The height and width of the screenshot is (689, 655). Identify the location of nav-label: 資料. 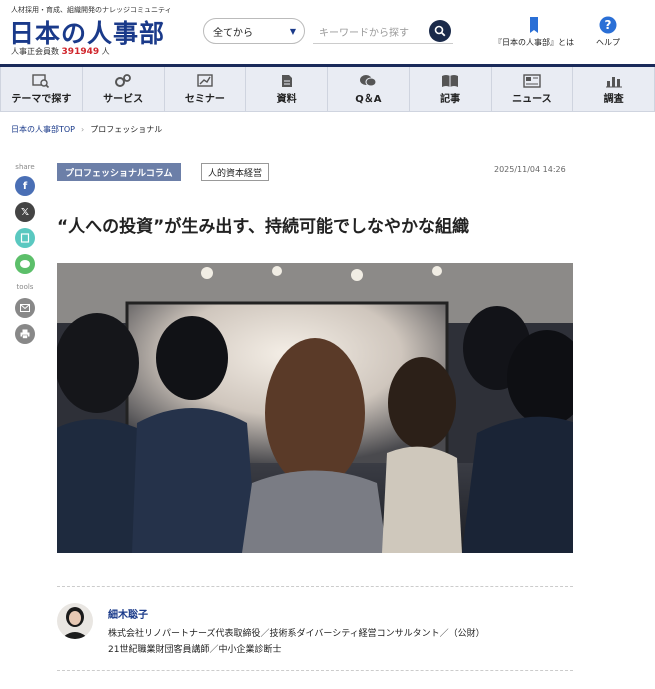
(286, 99).